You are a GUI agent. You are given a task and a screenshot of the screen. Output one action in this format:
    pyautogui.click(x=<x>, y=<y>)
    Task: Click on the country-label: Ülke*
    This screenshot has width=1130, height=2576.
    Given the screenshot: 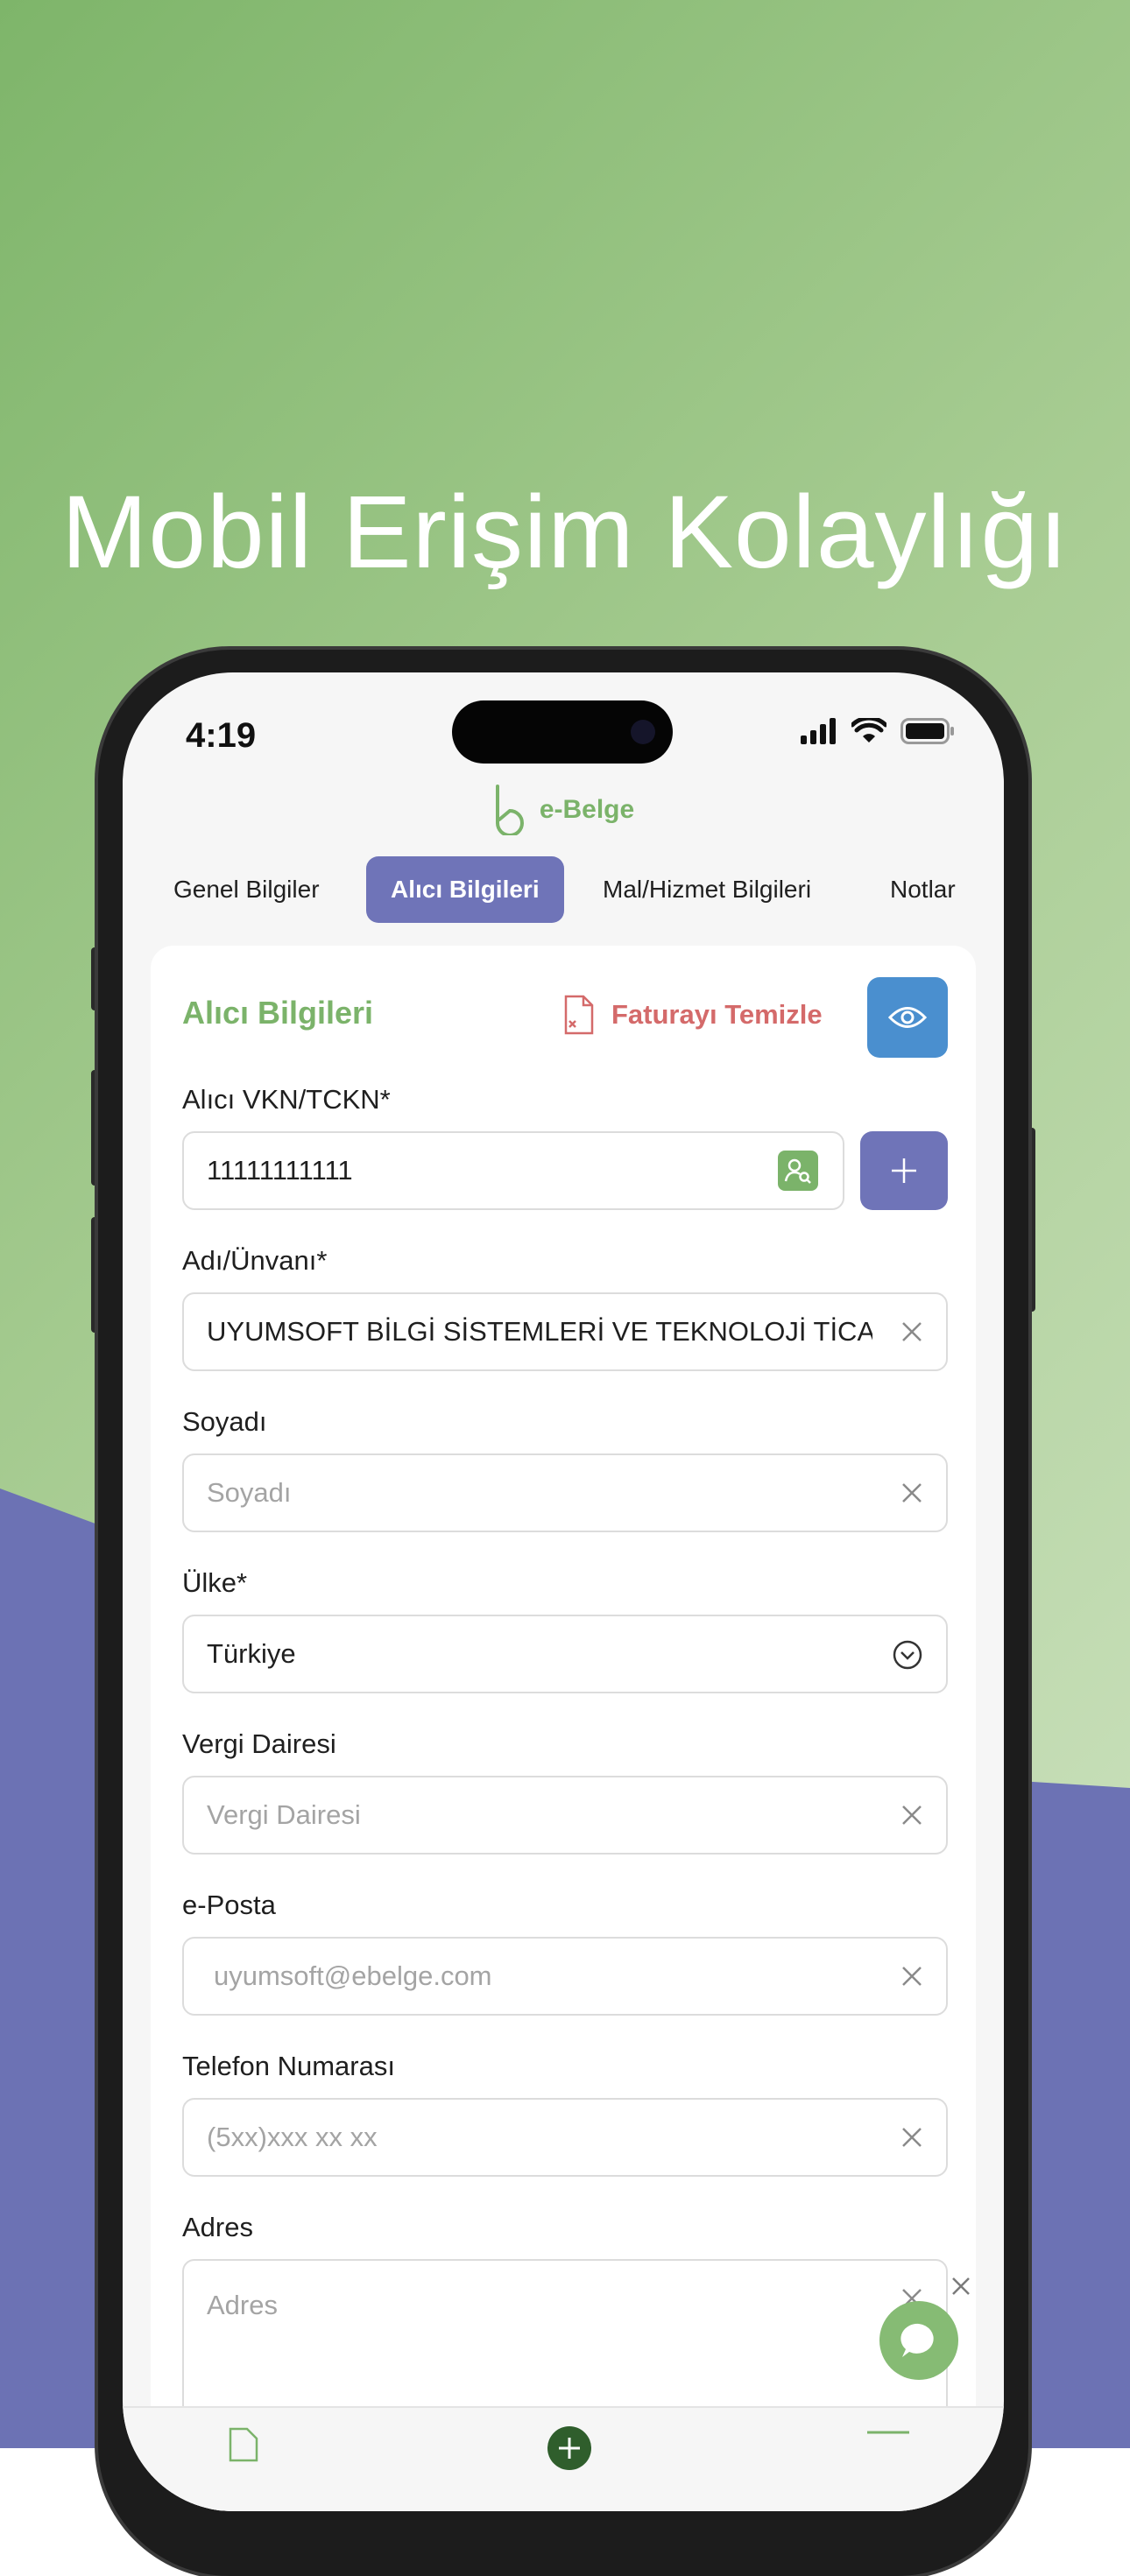 What is the action you would take?
    pyautogui.click(x=215, y=1582)
    